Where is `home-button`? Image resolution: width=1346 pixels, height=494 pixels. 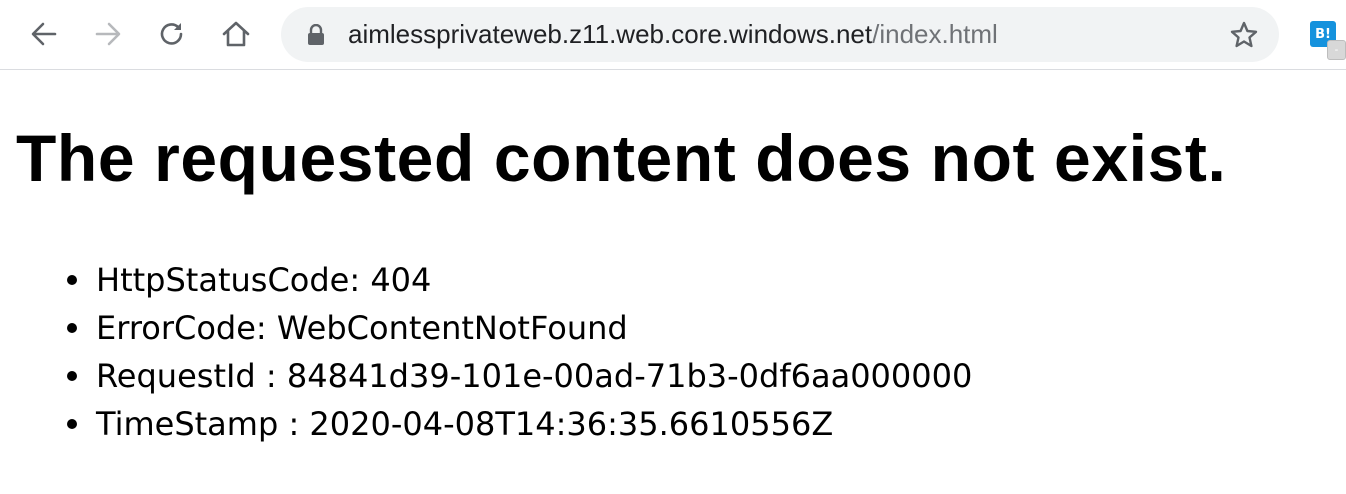
home-button is located at coordinates (236, 34).